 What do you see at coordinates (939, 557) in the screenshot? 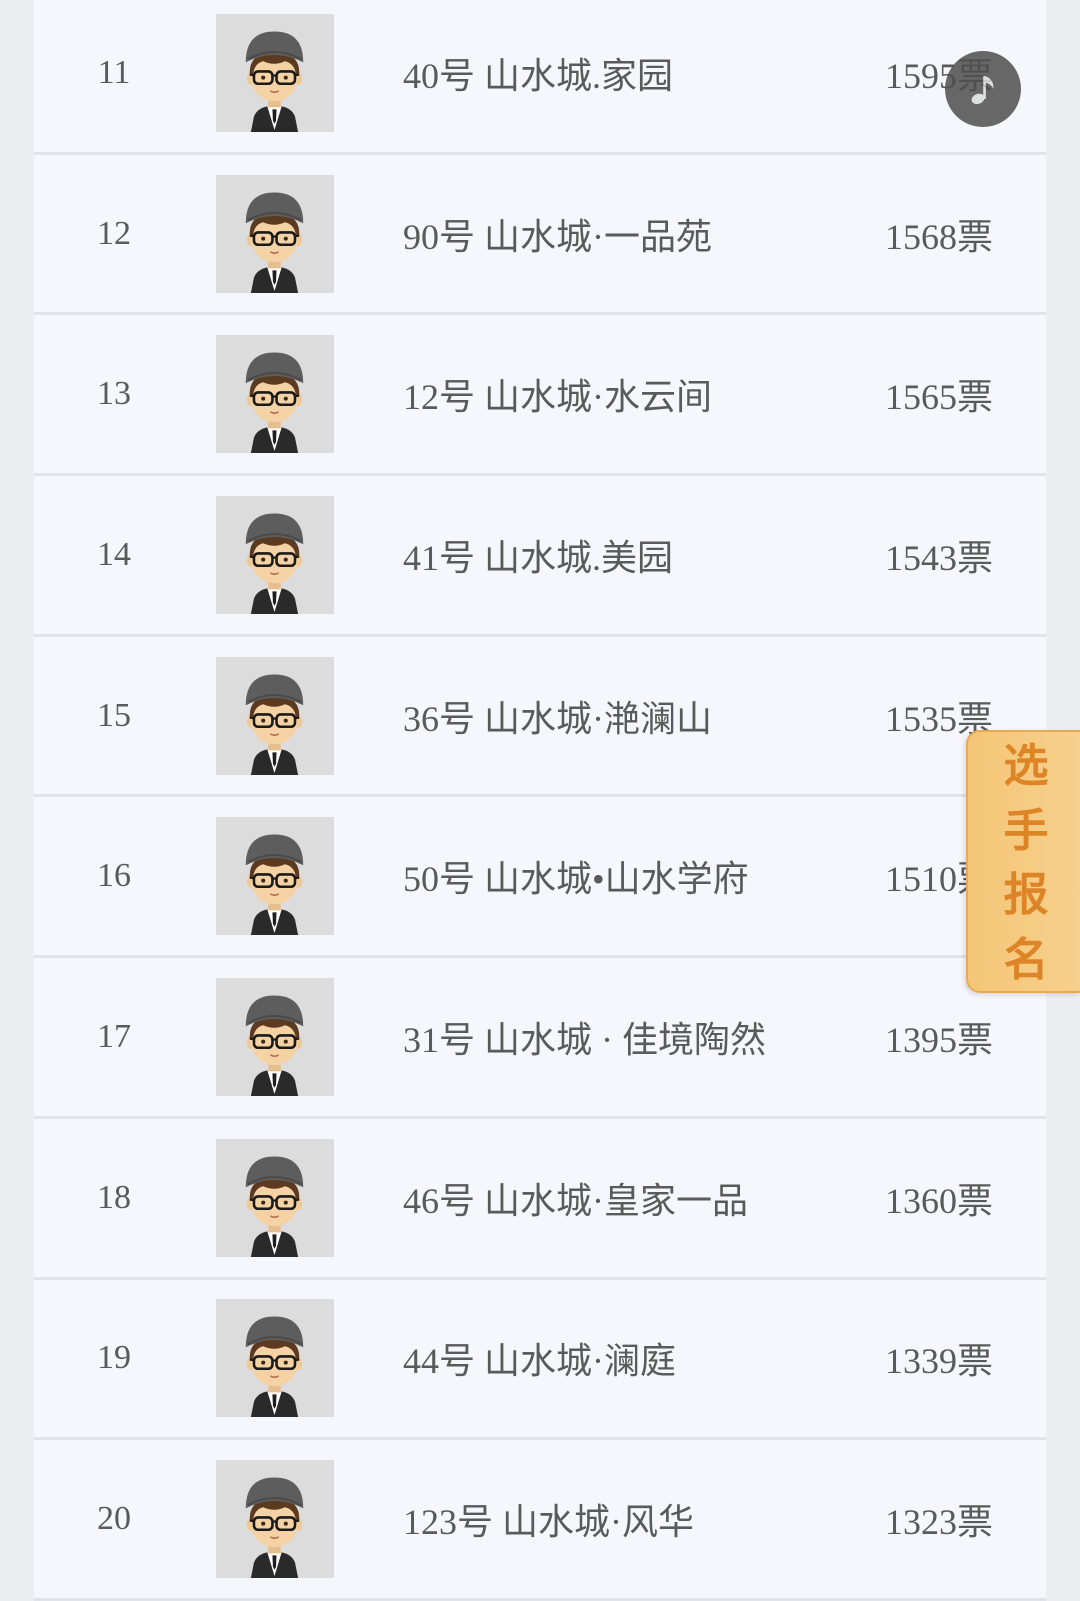
I see `vote-count: 1543票` at bounding box center [939, 557].